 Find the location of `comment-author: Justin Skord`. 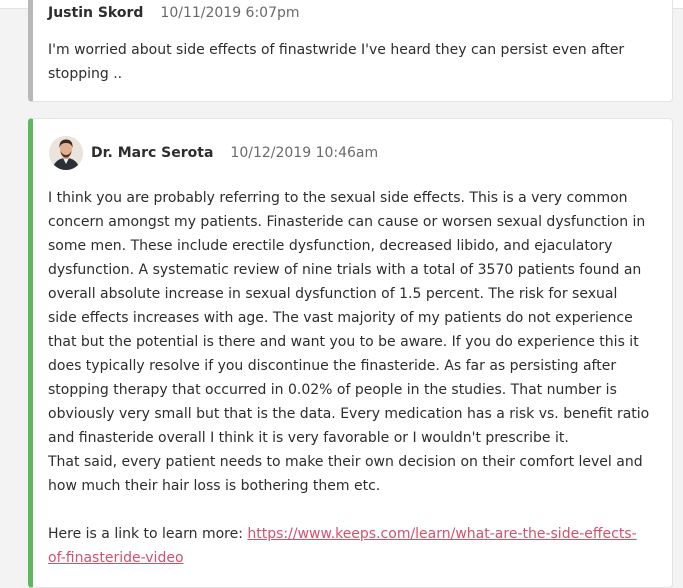

comment-author: Justin Skord is located at coordinates (95, 13).